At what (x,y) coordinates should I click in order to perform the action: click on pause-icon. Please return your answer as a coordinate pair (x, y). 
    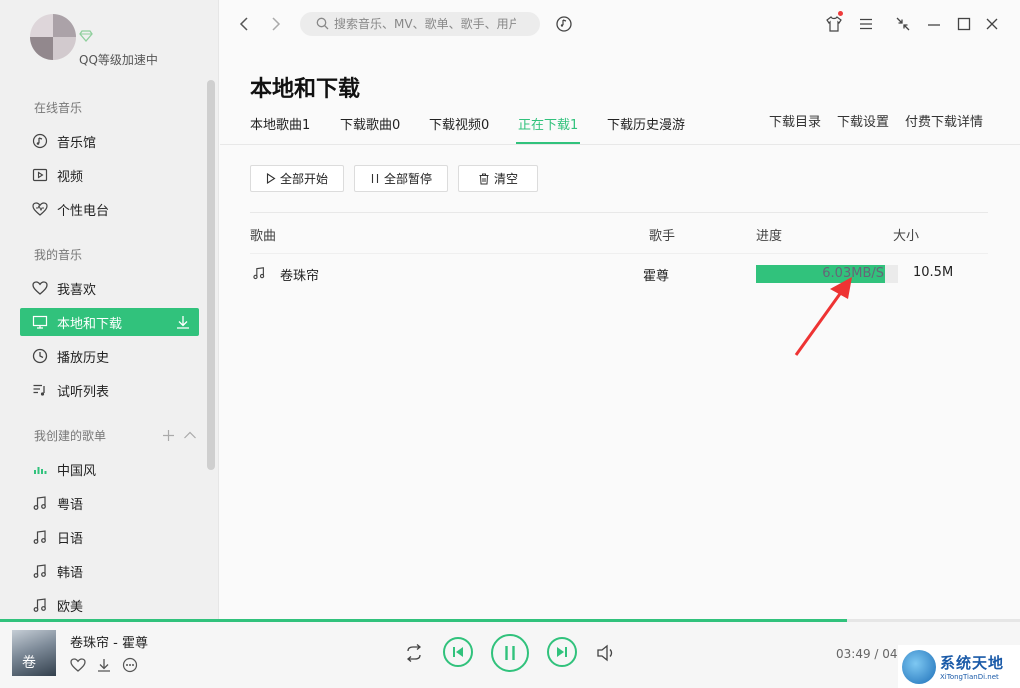
    Looking at the image, I should click on (510, 653).